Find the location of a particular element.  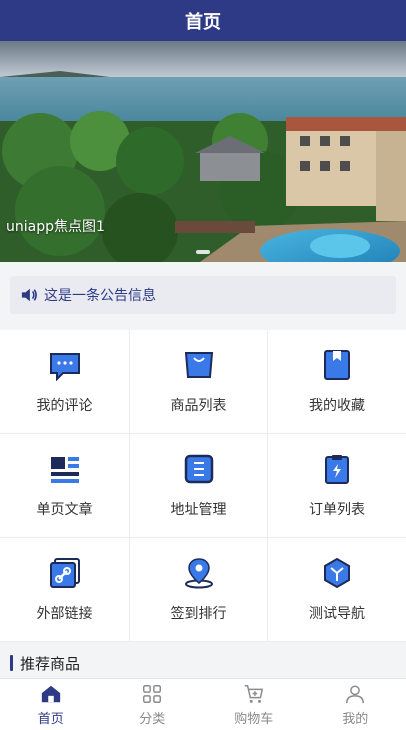

grid-label: 测试导航 is located at coordinates (337, 613).